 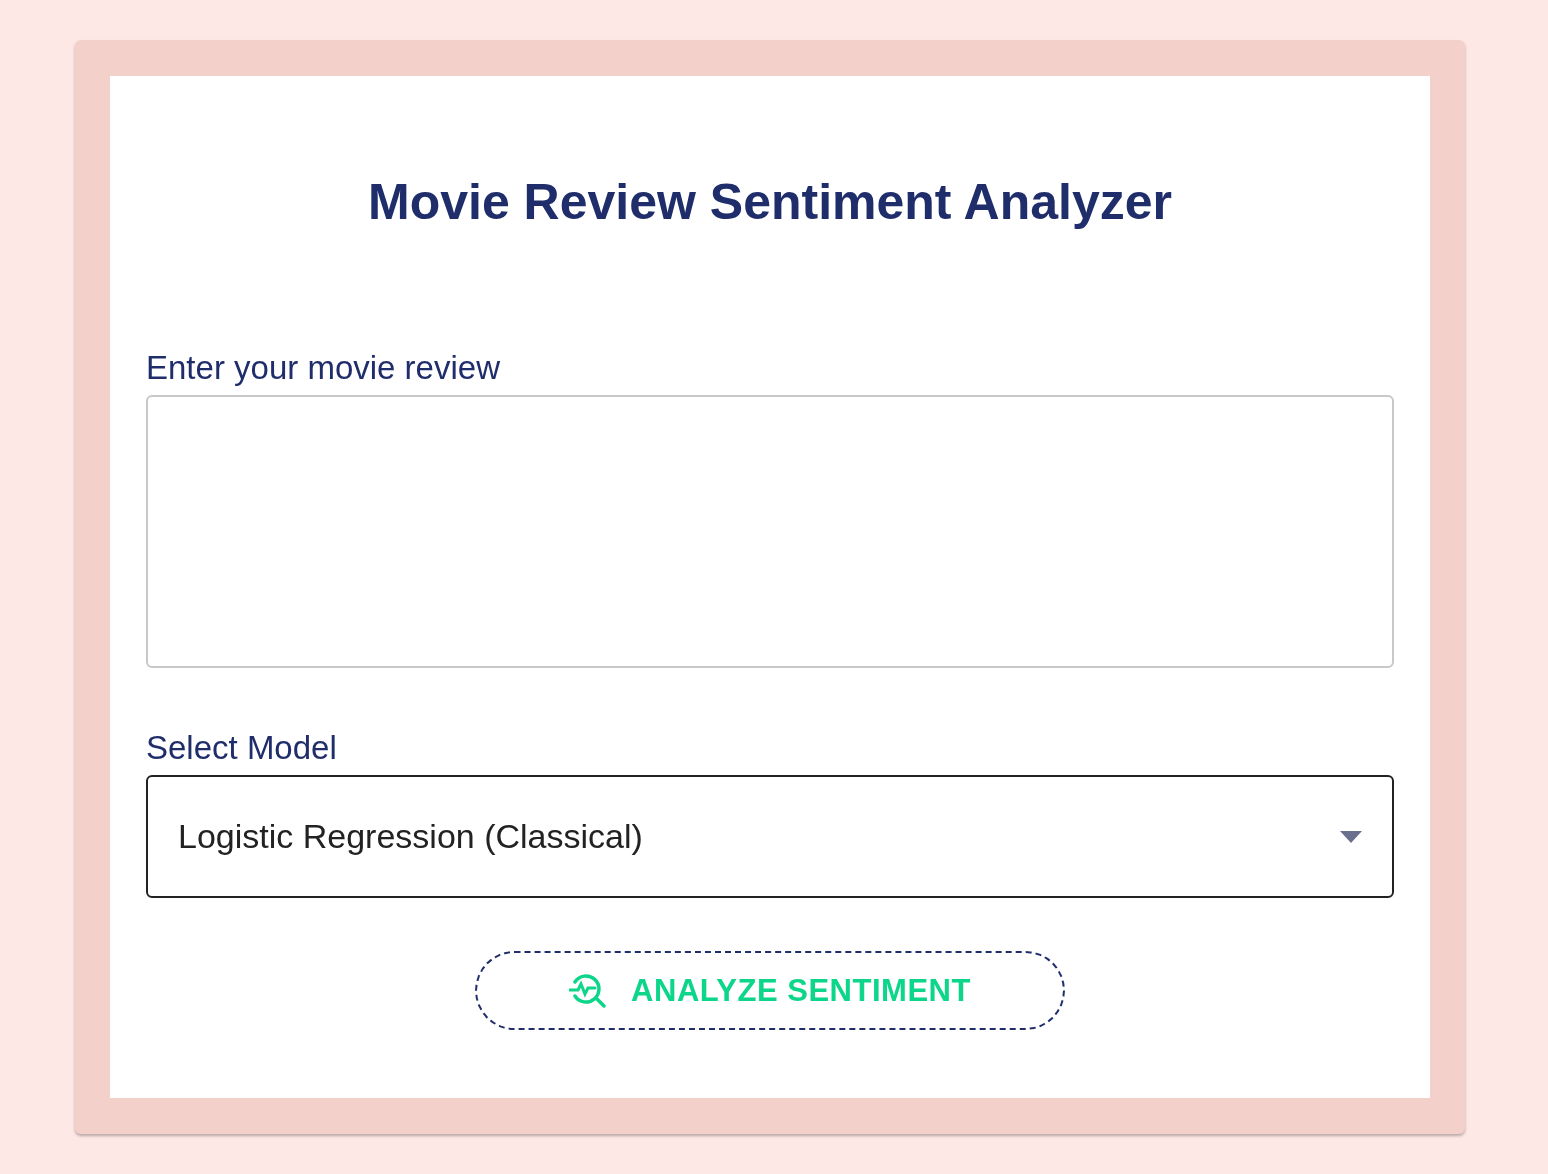 I want to click on review-label: Enter your movie review, so click(x=323, y=368).